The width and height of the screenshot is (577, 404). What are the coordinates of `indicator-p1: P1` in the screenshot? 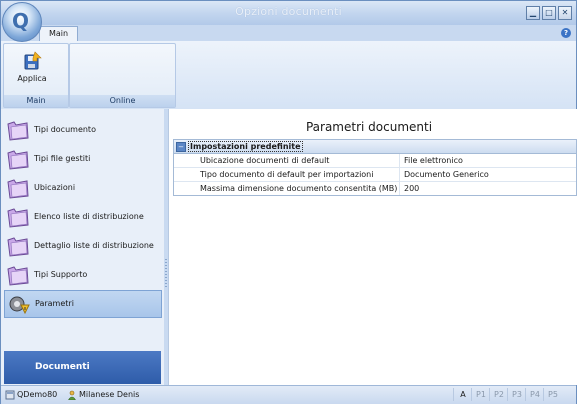 It's located at (480, 394).